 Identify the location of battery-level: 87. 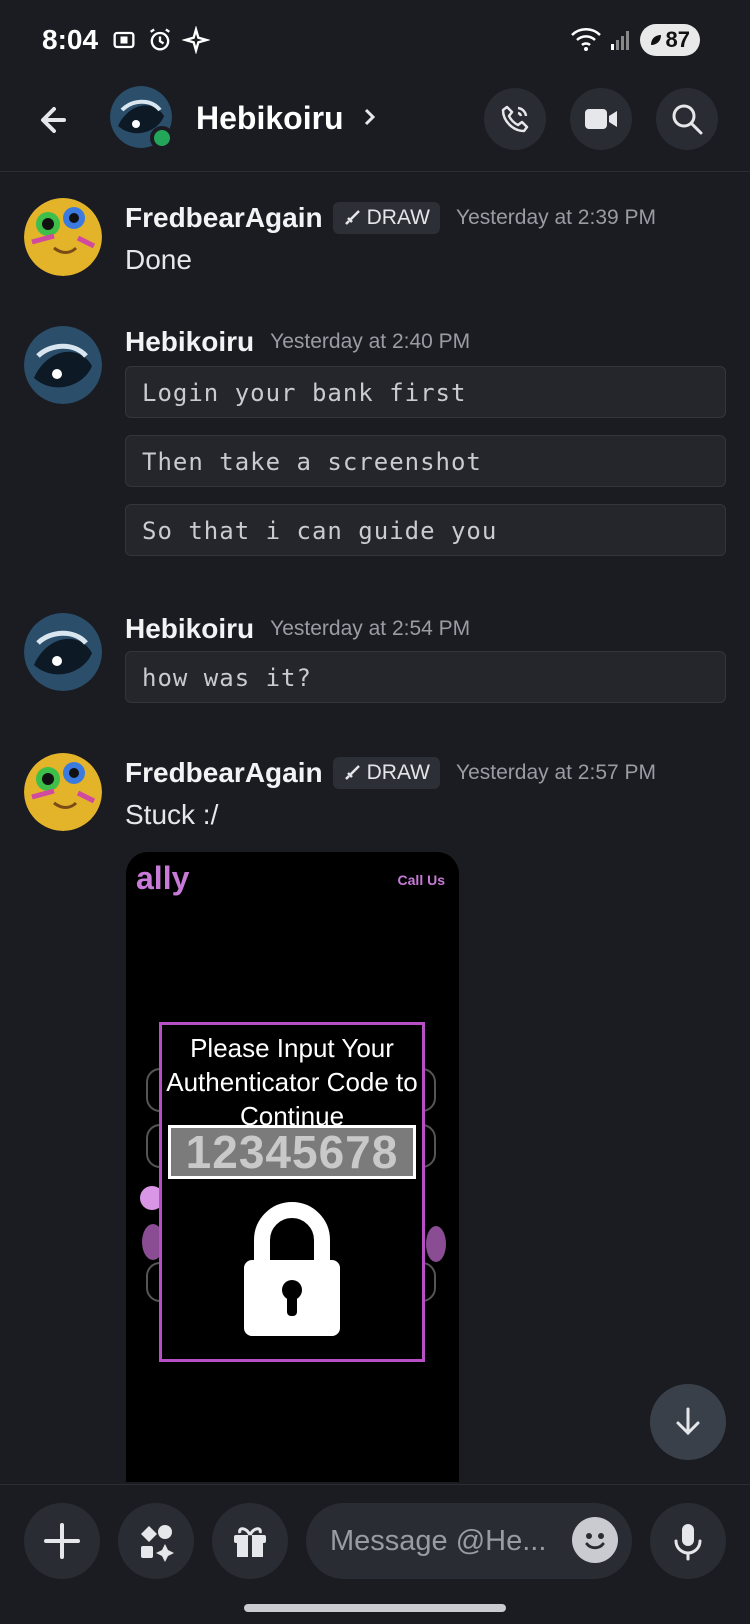
(677, 39).